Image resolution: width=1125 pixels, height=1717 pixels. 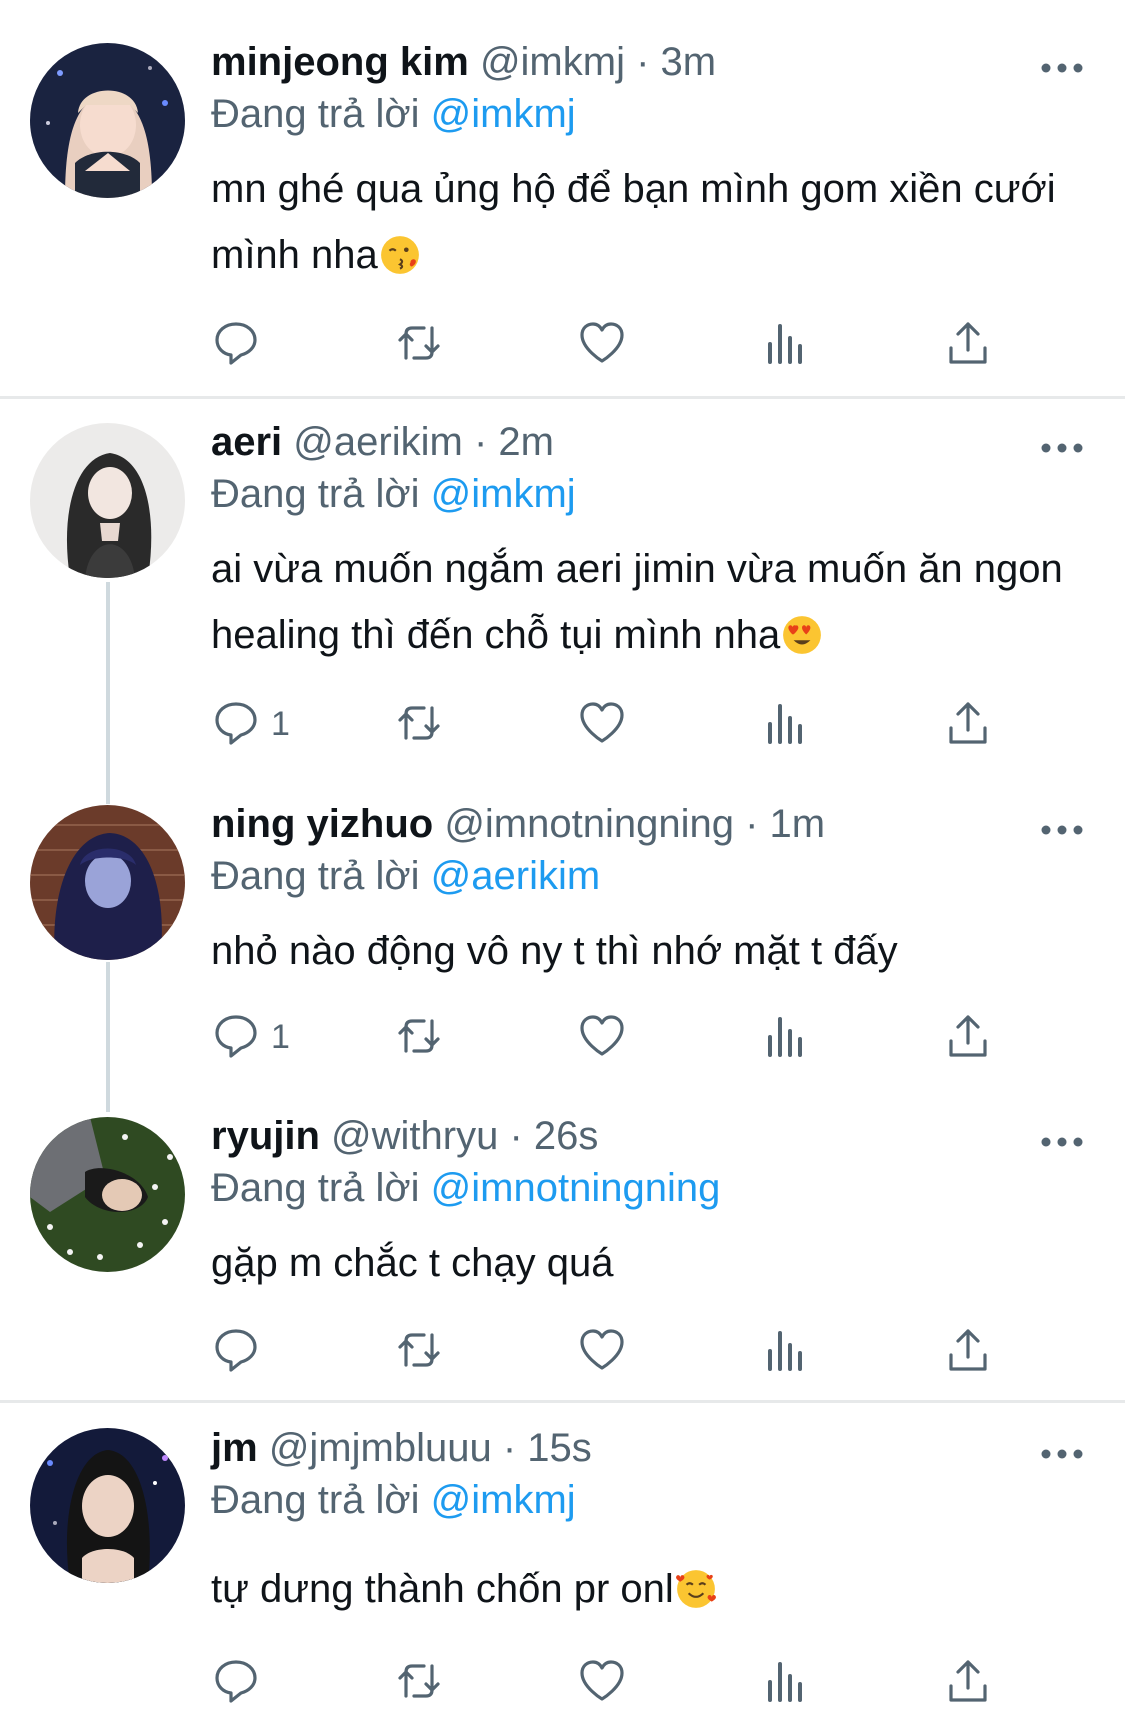 I want to click on tweet-header: ryujin @withryu · 26s, so click(x=404, y=1136).